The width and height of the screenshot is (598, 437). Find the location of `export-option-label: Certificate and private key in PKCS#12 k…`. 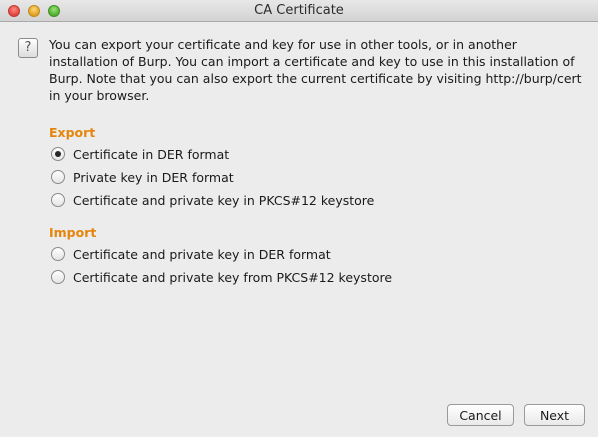

export-option-label: Certificate and private key in PKCS#12 k… is located at coordinates (224, 200).